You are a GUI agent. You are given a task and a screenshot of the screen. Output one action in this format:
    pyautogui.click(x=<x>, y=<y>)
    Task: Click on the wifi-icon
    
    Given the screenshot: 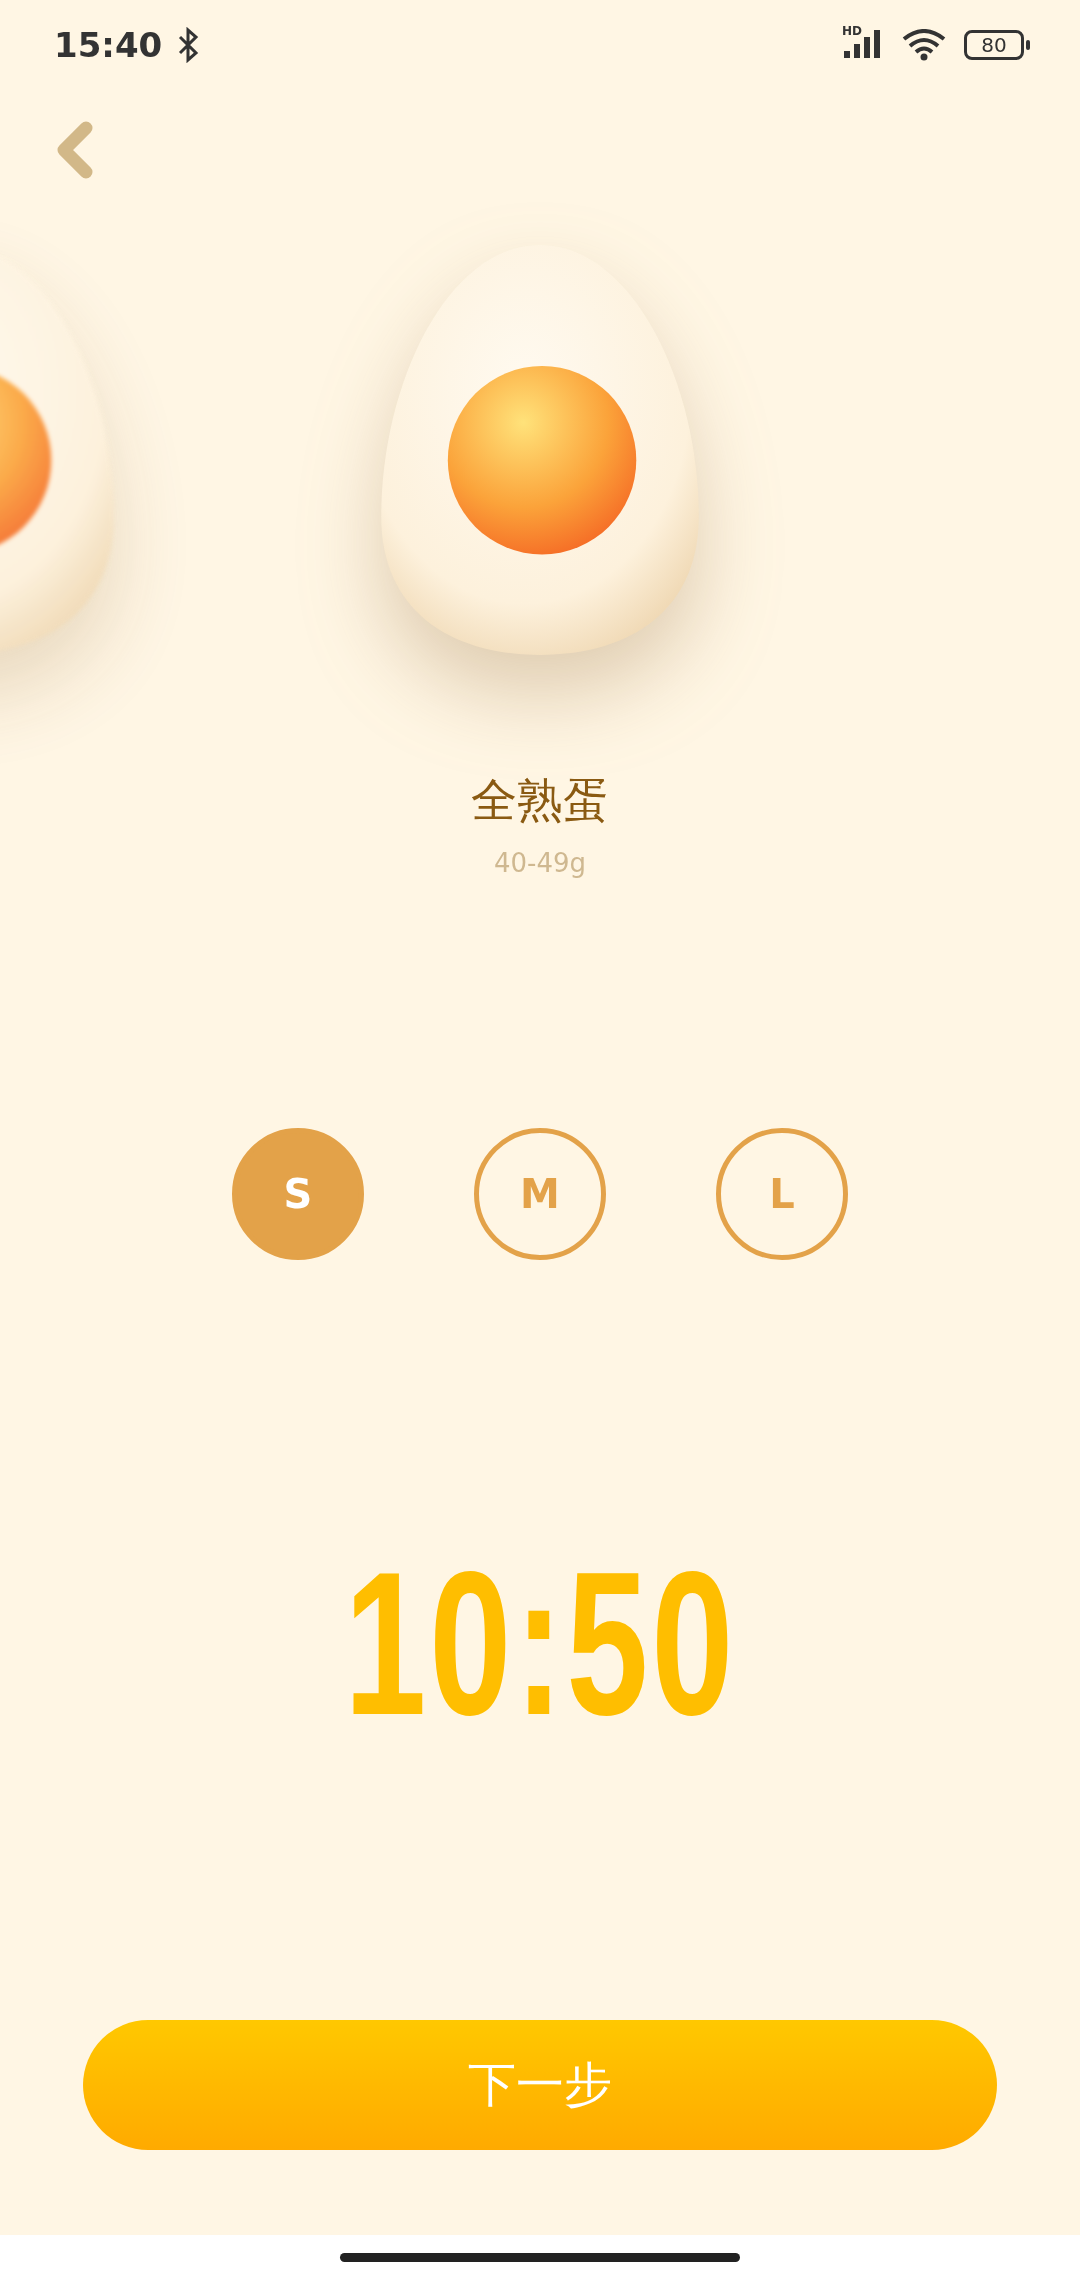 What is the action you would take?
    pyautogui.click(x=924, y=45)
    